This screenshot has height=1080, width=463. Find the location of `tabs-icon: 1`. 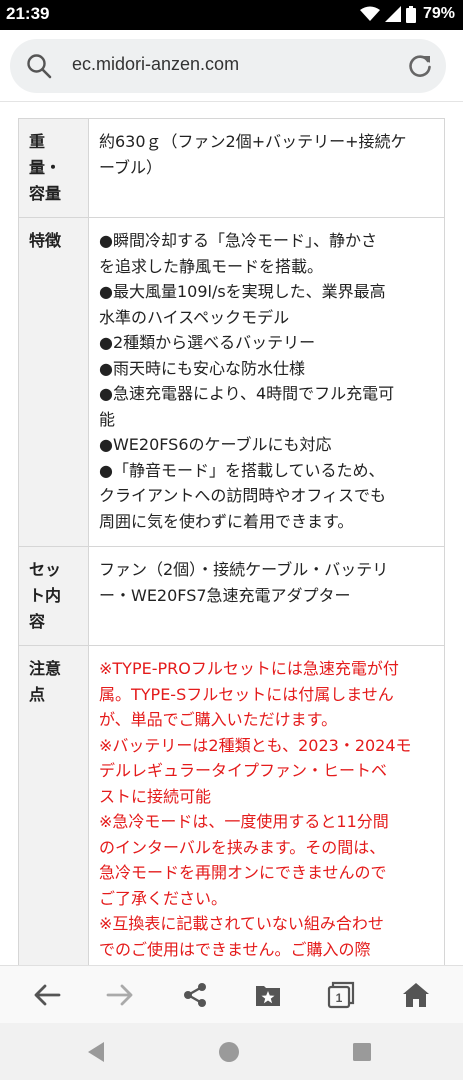

tabs-icon: 1 is located at coordinates (341, 995).